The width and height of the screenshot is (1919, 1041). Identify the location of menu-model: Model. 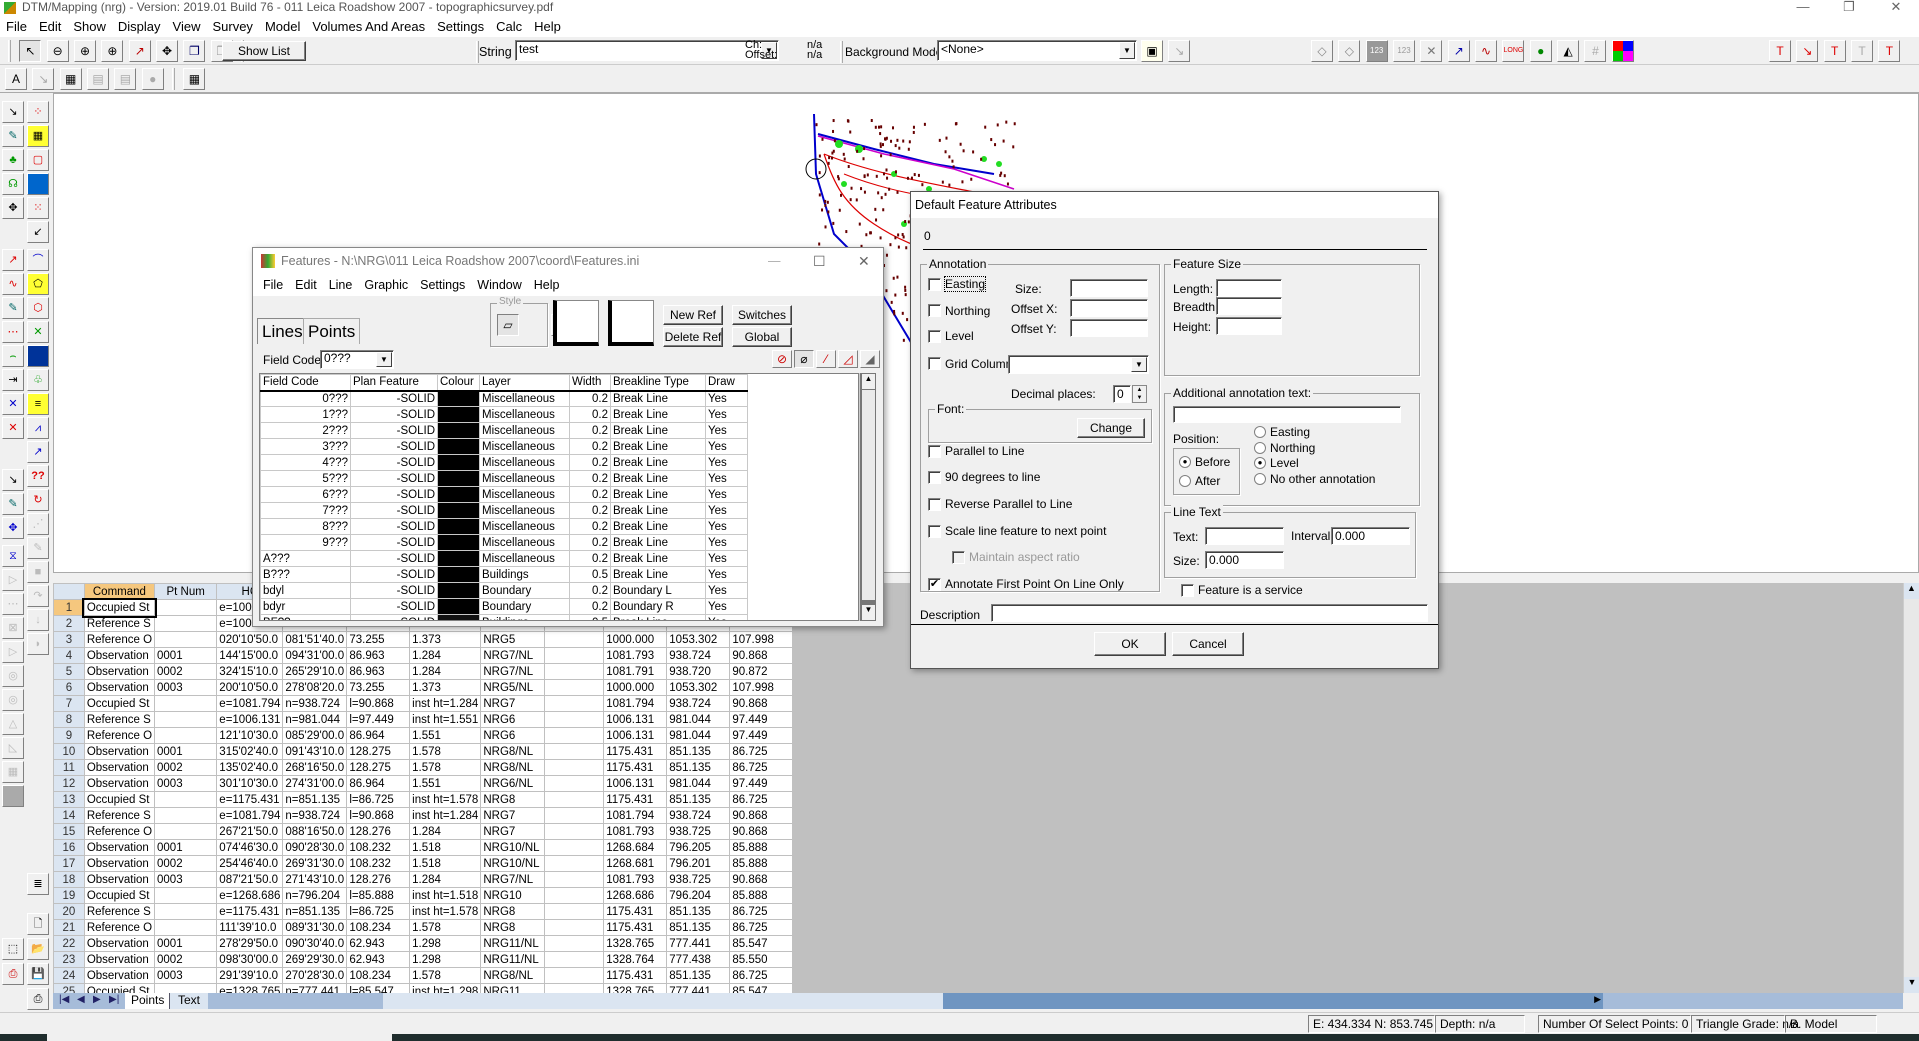
(282, 27).